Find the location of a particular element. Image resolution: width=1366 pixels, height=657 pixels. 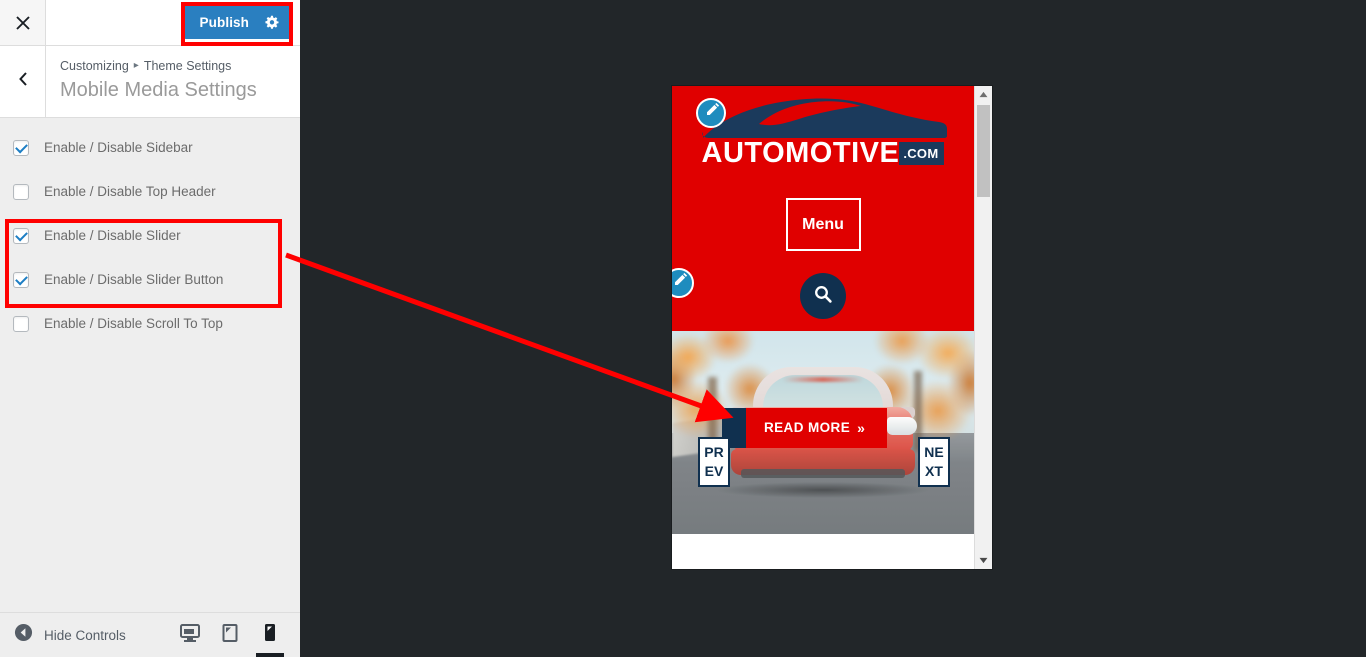

scrollbar-down-arrow-icon is located at coordinates (983, 560).